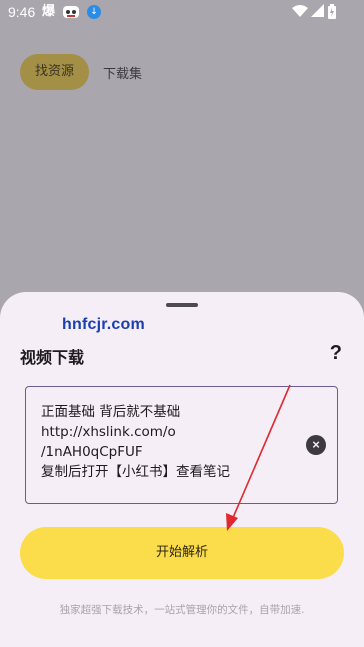  I want to click on wifi-icon, so click(300, 13).